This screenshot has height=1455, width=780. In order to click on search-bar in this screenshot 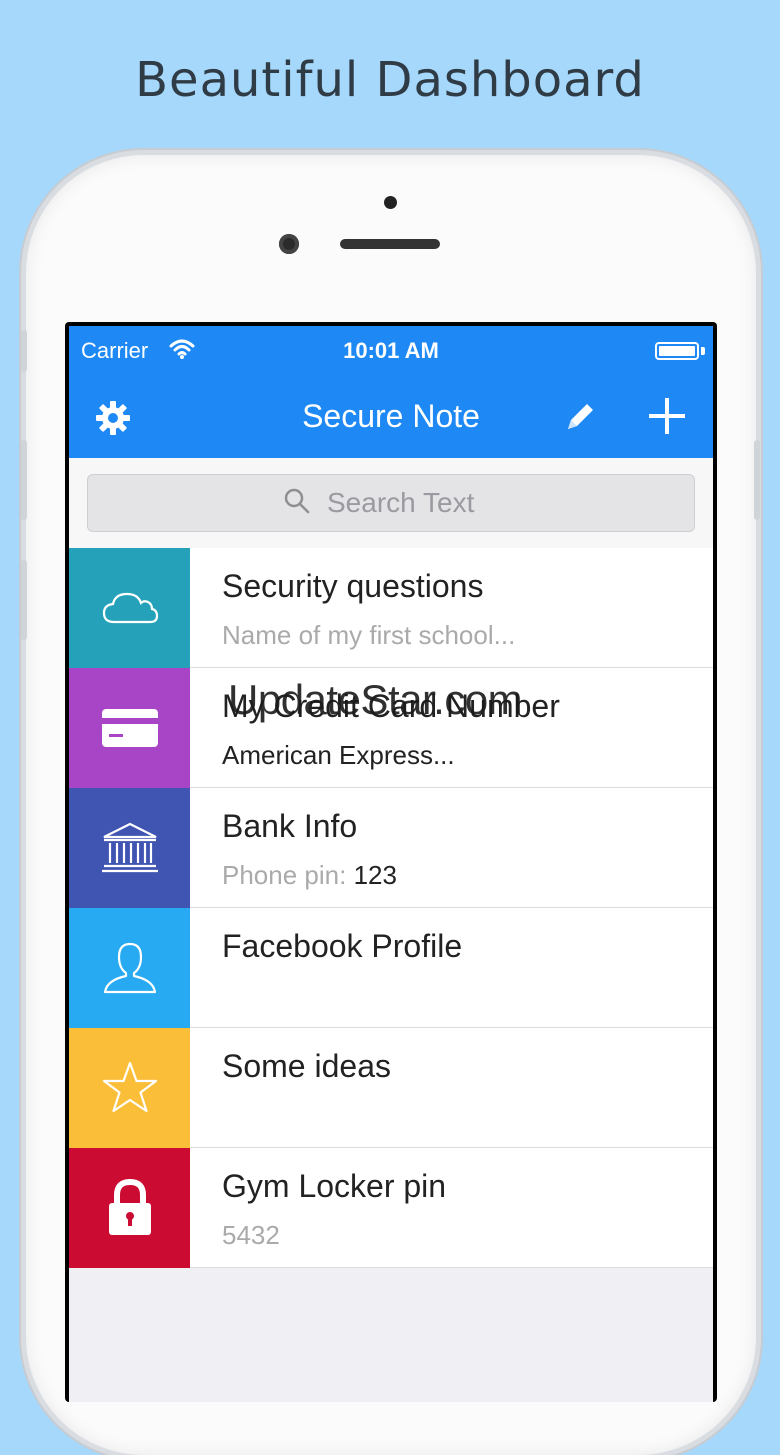, I will do `click(391, 503)`.